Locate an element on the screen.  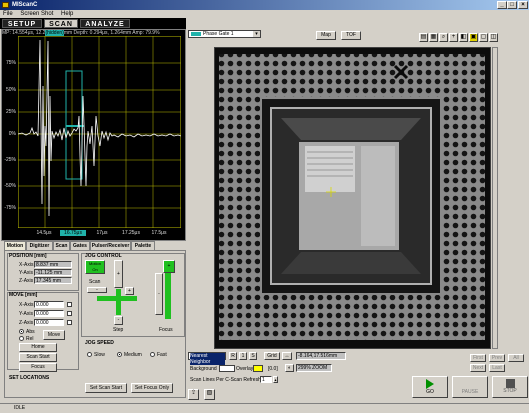
last-button: Last is located at coordinates (497, 368).